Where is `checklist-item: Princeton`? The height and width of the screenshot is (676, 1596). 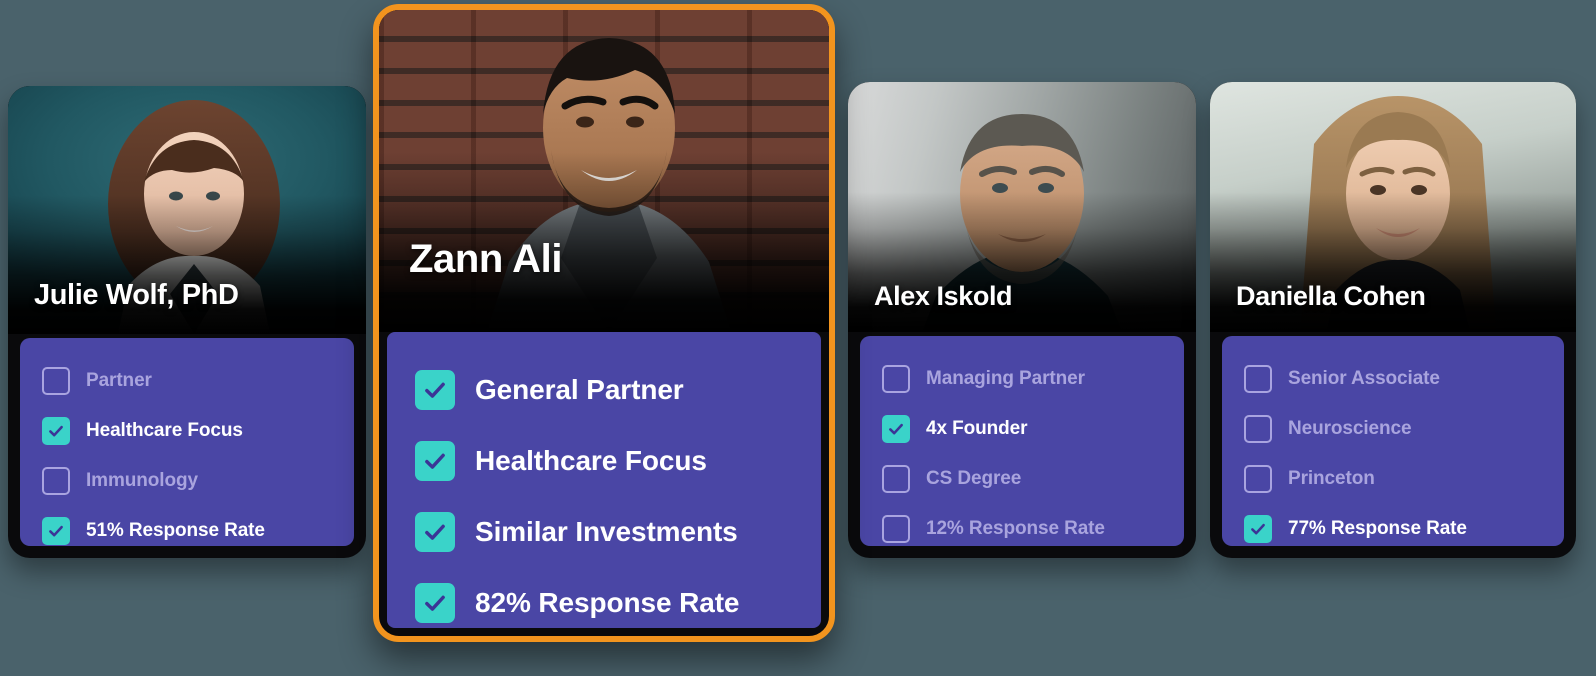
checklist-item: Princeton is located at coordinates (1393, 479).